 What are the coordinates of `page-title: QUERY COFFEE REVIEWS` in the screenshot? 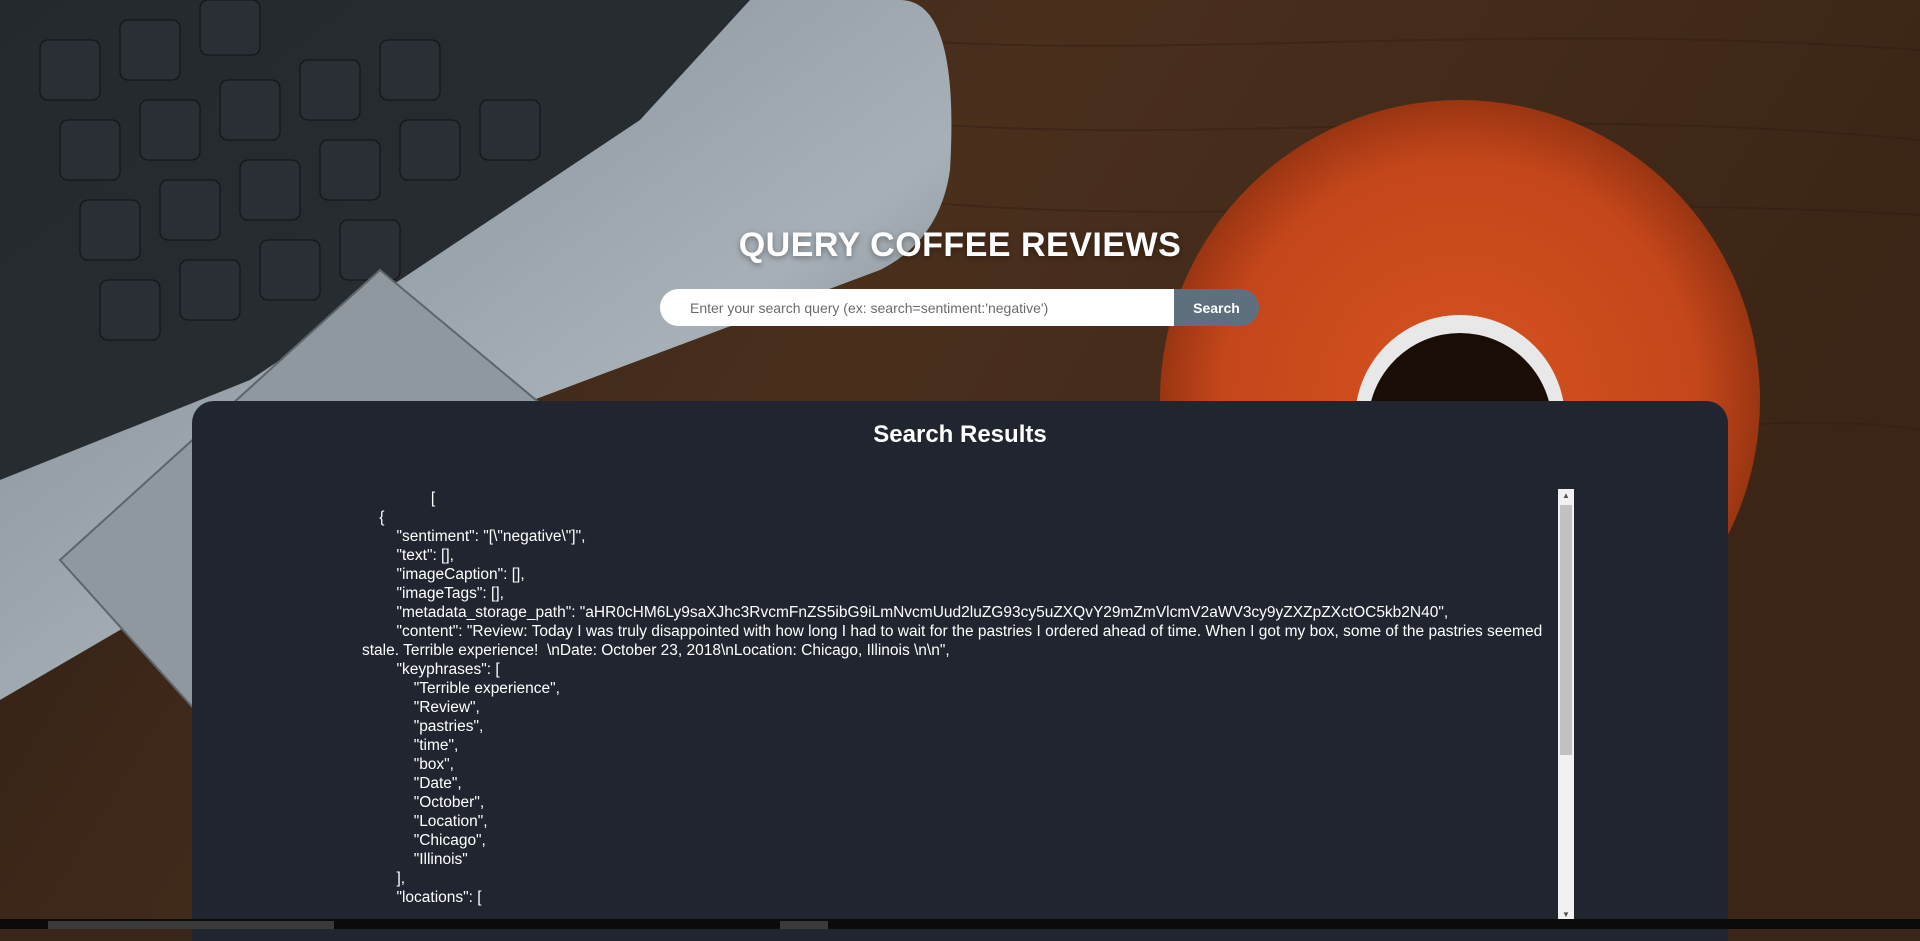 It's located at (960, 245).